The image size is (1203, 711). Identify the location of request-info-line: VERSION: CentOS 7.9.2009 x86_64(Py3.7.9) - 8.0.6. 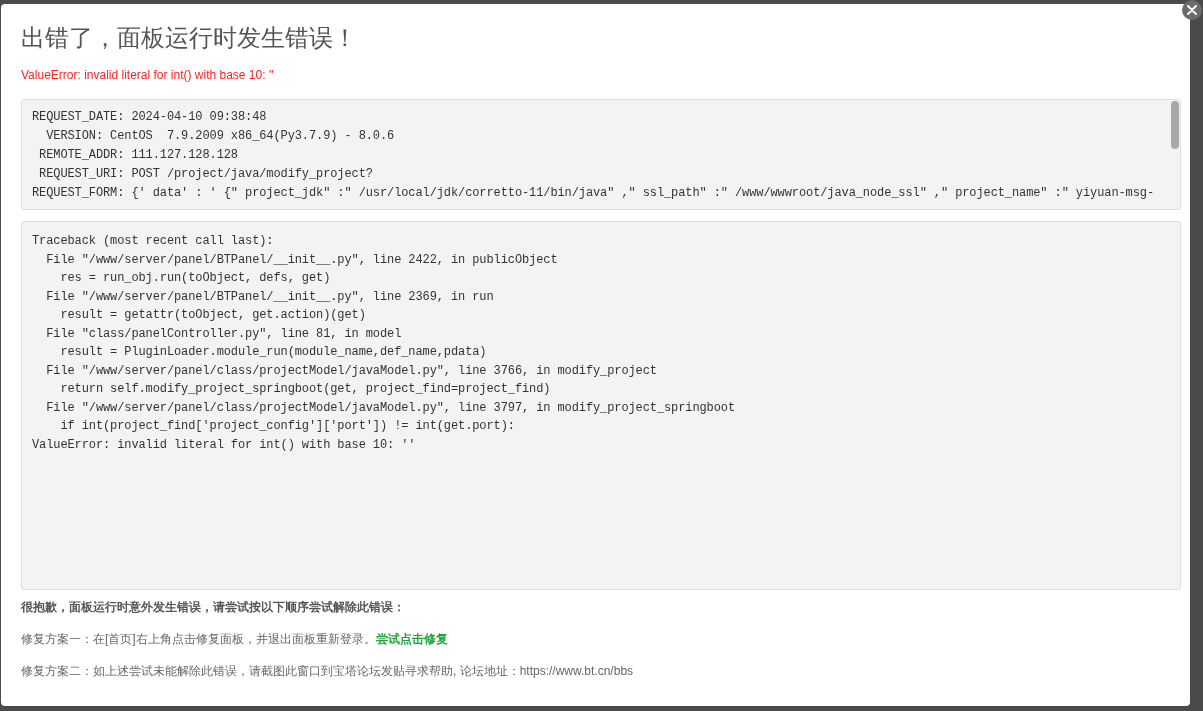
(220, 136).